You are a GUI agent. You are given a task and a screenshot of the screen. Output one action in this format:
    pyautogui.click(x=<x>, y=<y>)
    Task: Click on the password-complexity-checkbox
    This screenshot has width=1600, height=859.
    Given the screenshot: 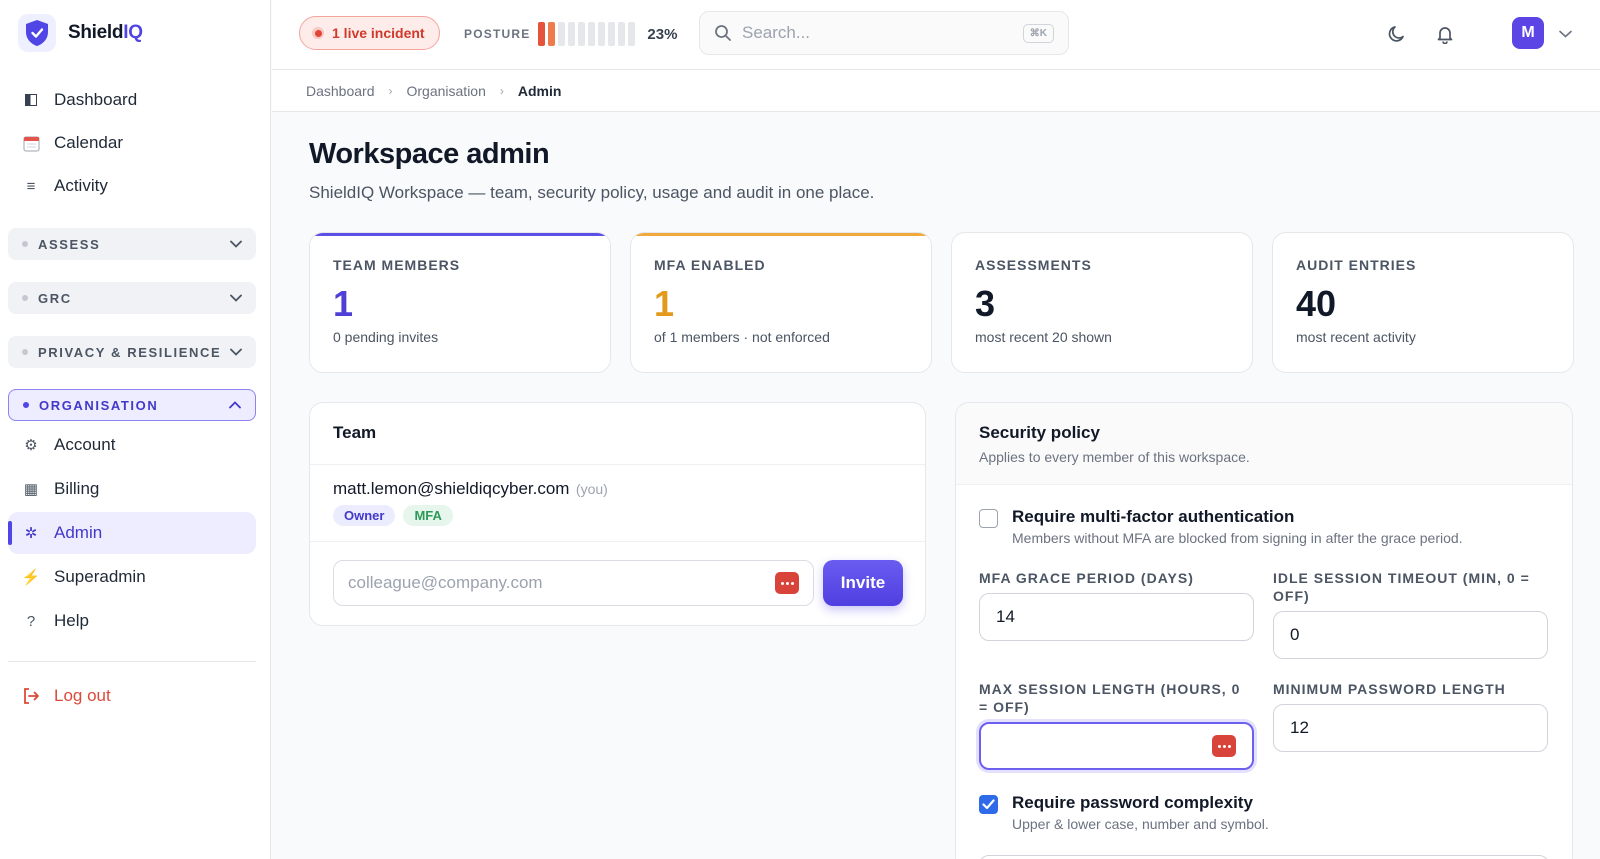 What is the action you would take?
    pyautogui.click(x=988, y=804)
    